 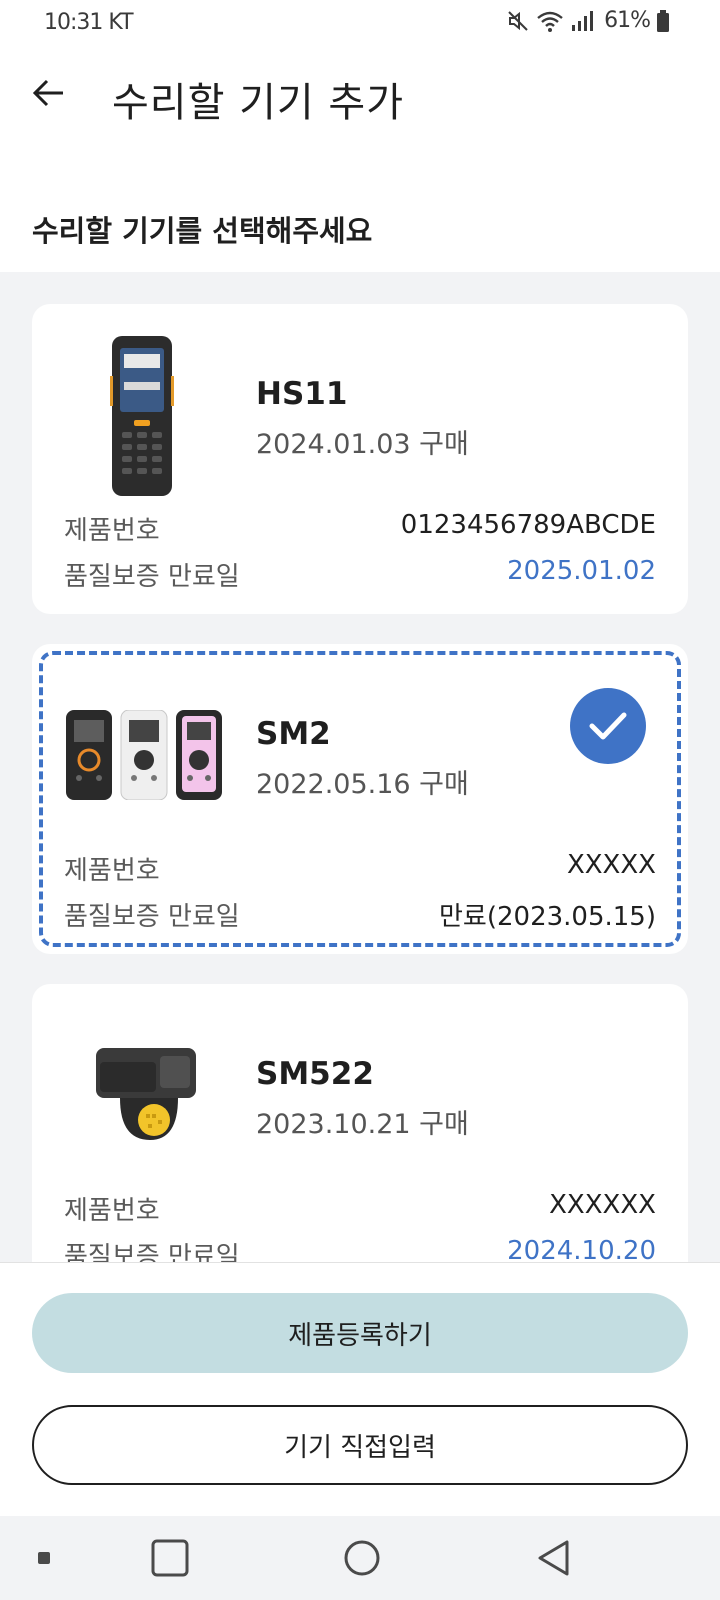 What do you see at coordinates (145, 1093) in the screenshot?
I see `ring-scanner-image` at bounding box center [145, 1093].